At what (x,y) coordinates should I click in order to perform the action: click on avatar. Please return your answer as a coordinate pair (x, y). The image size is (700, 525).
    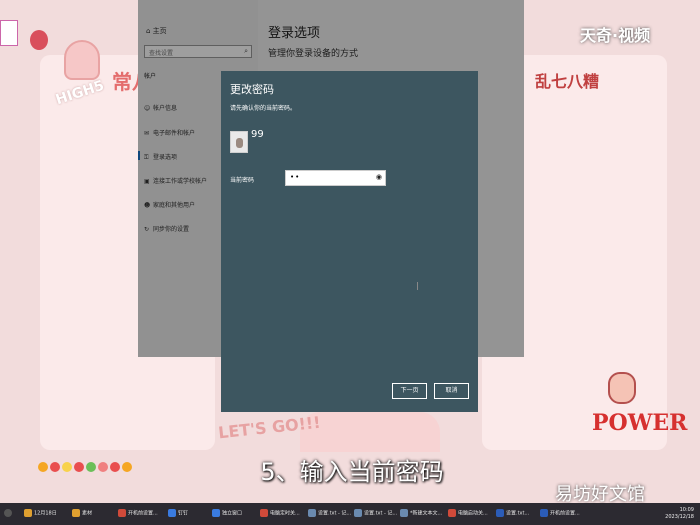
    Looking at the image, I should click on (239, 142).